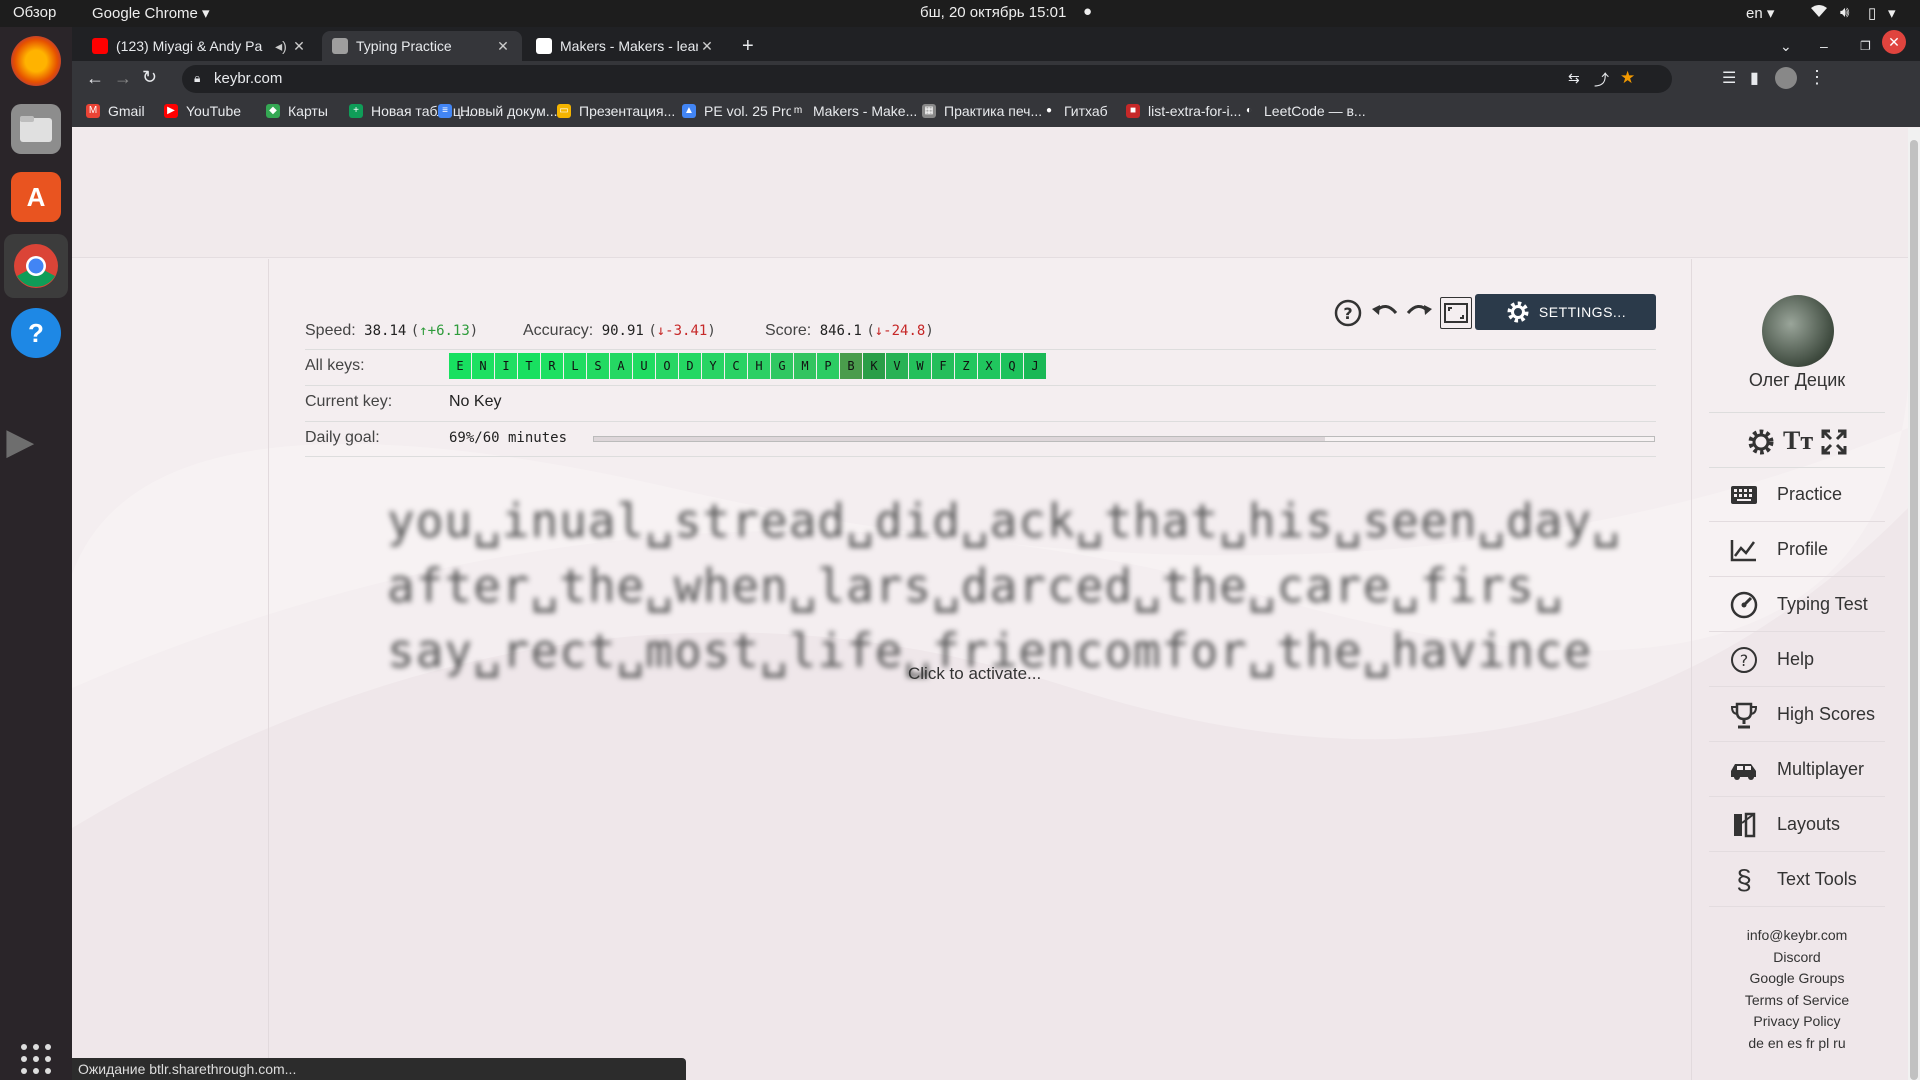 This screenshot has height=1080, width=1920. Describe the element at coordinates (1797, 605) in the screenshot. I see `sidebar-item-typing-test: Typing Test` at that location.